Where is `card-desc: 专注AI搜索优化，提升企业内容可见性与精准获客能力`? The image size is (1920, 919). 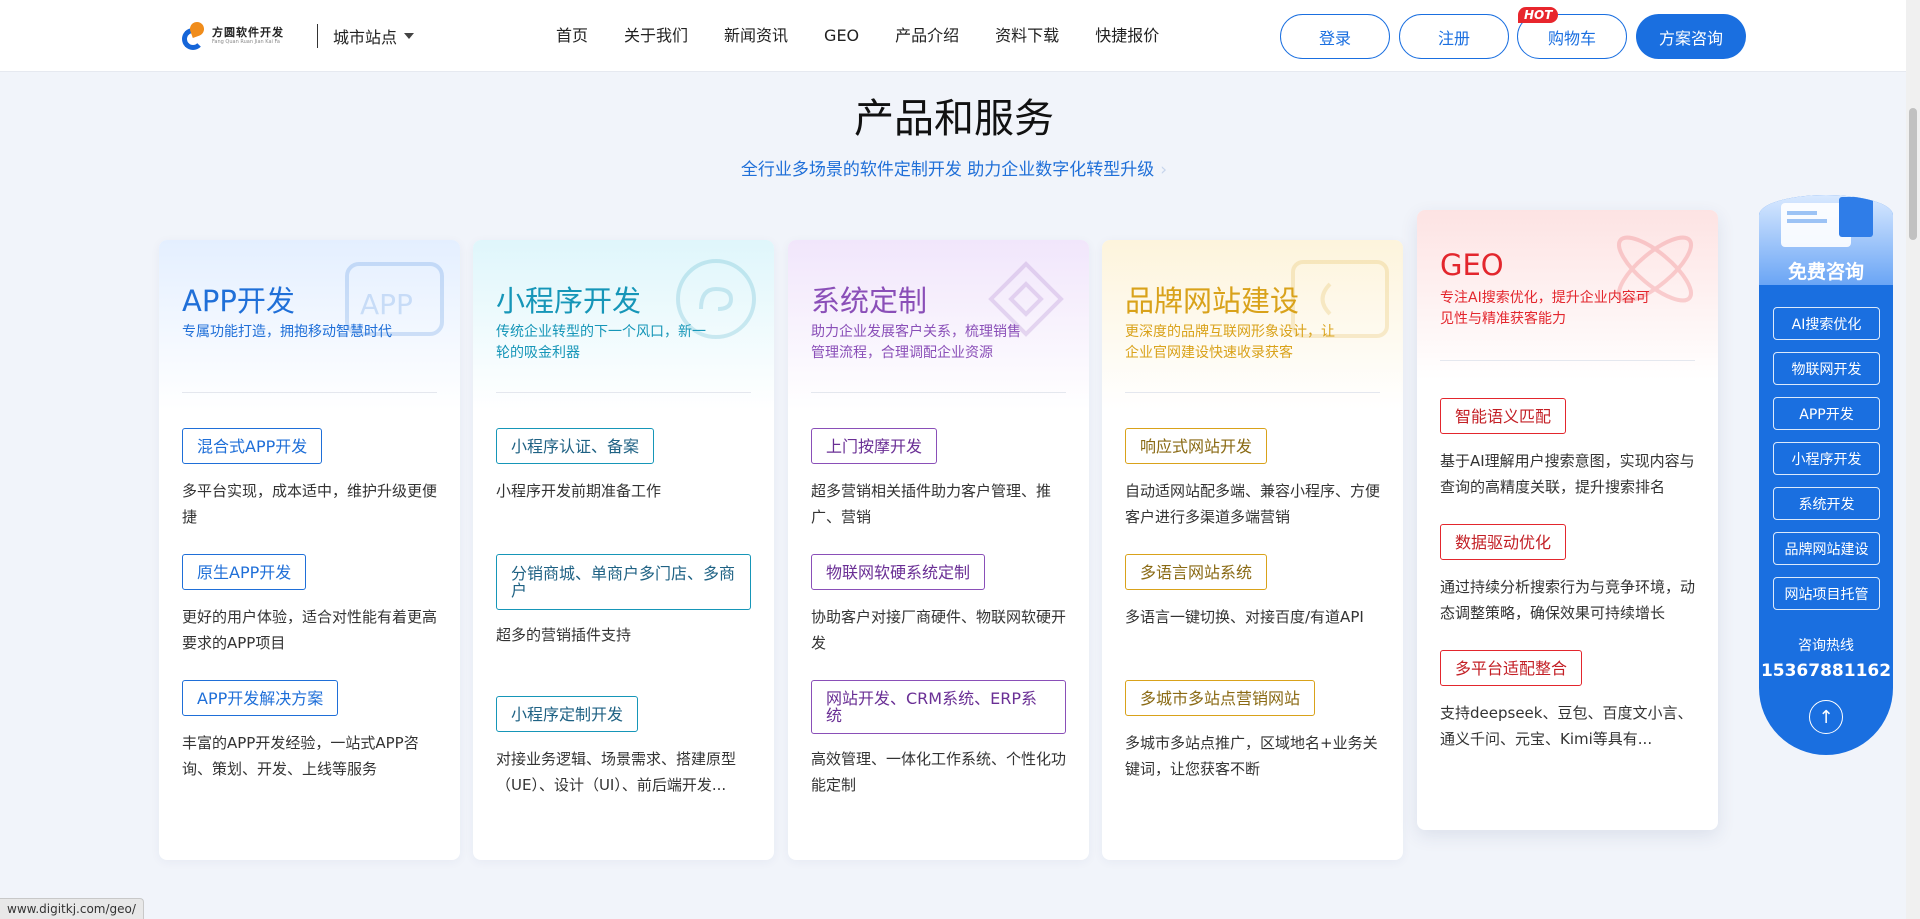
card-desc: 专注AI搜索优化，提升企业内容可见性与精准获客能力 is located at coordinates (1545, 308).